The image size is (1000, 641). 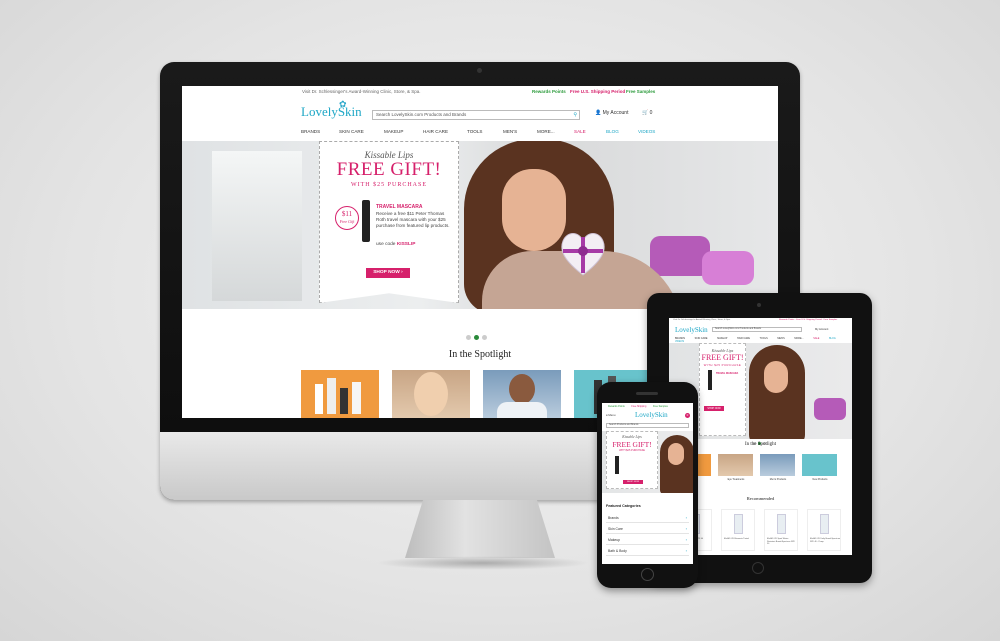 What do you see at coordinates (611, 113) in the screenshot?
I see `my-account-link: 👤 My Account` at bounding box center [611, 113].